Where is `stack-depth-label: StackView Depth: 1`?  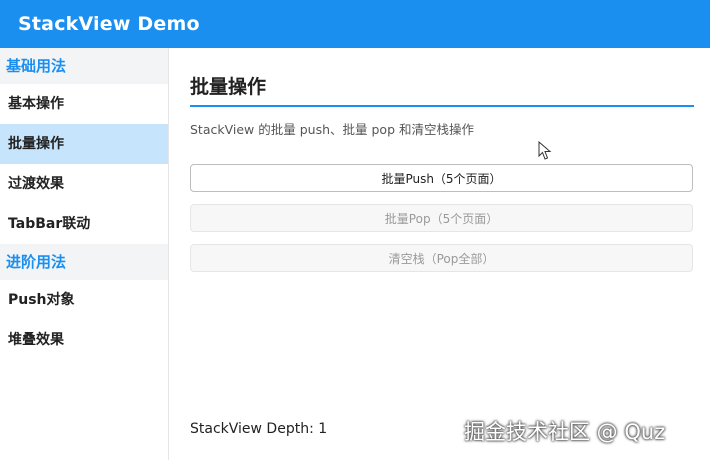 stack-depth-label: StackView Depth: 1 is located at coordinates (259, 429).